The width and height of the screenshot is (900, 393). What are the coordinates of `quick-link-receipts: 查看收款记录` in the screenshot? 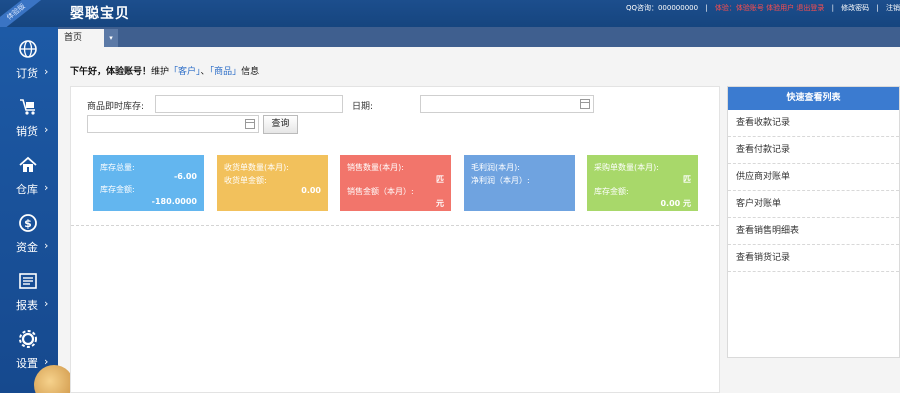 It's located at (813, 123).